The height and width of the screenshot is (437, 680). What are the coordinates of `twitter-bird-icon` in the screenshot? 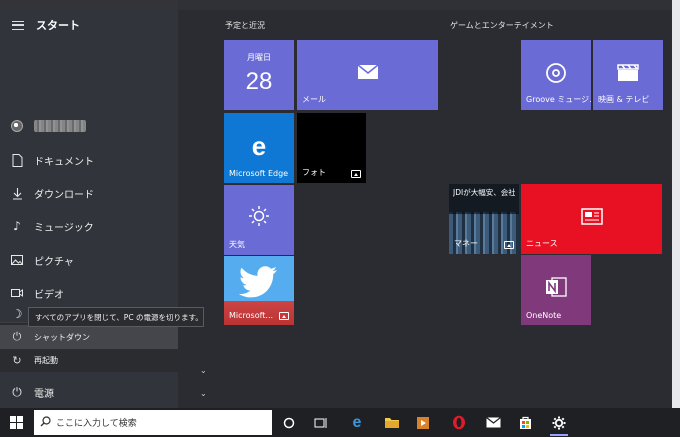 It's located at (259, 285).